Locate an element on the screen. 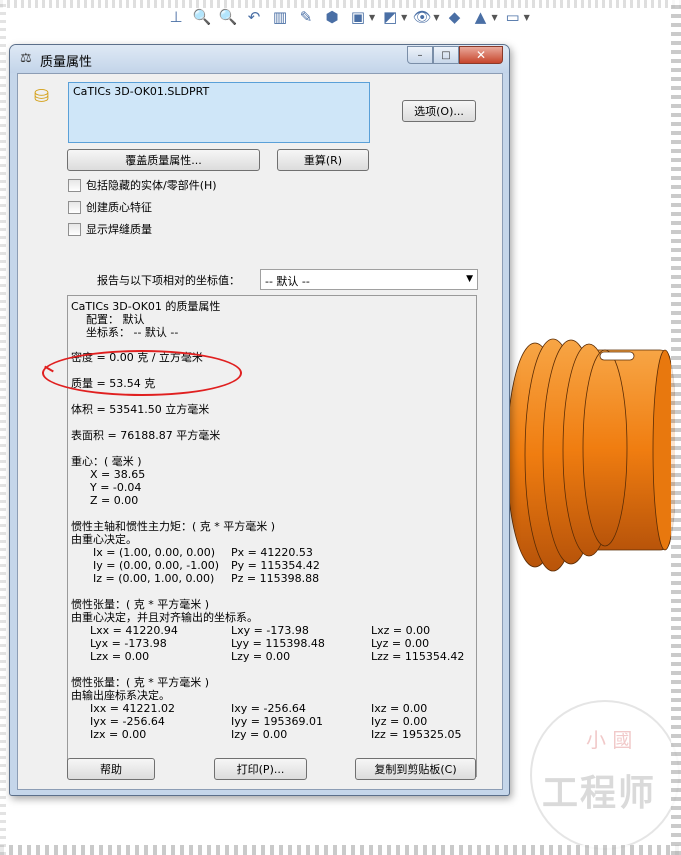 The height and width of the screenshot is (855, 681). results-heading: CaTICs 3D-OK01 的质量属性 is located at coordinates (146, 306).